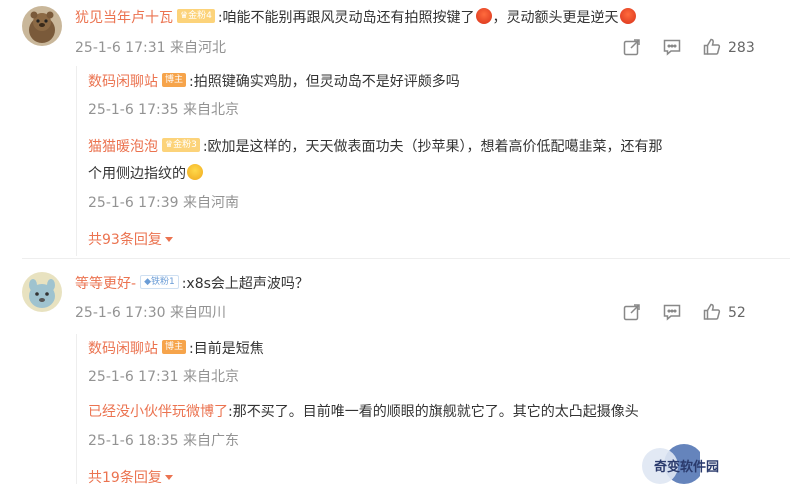  Describe the element at coordinates (124, 18) in the screenshot. I see `username-link: 犹见当年卢十瓦` at that location.